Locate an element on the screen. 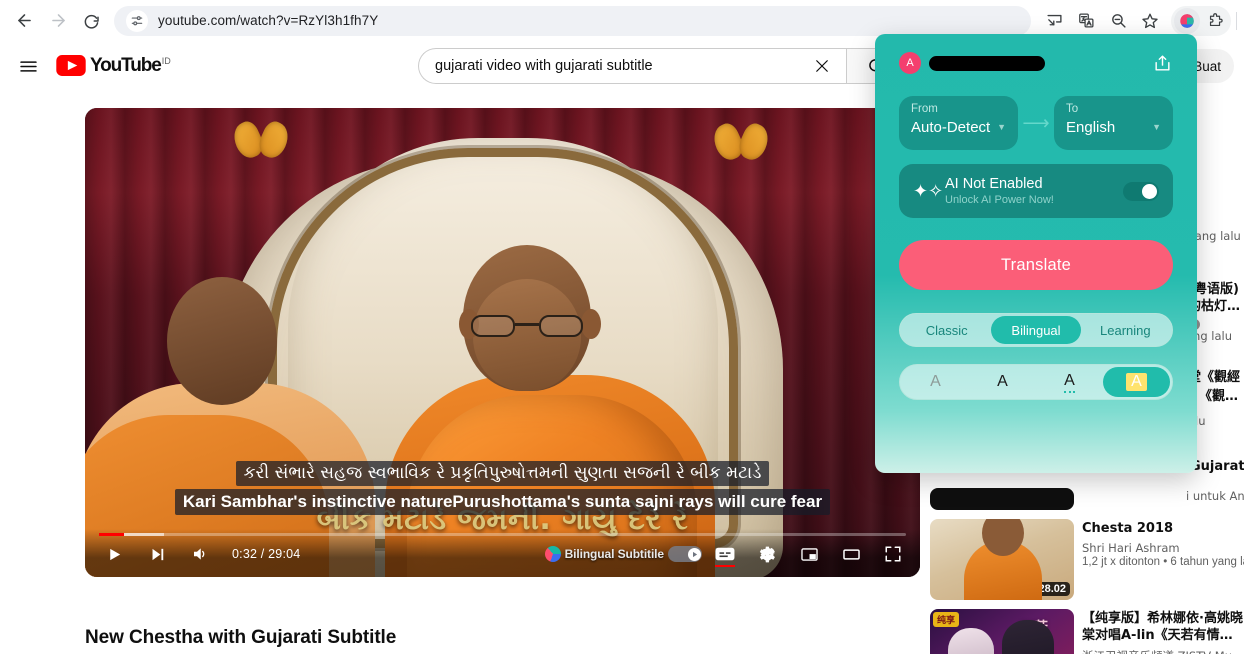 The height and width of the screenshot is (654, 1244). style-plain-option: A is located at coordinates (935, 382).